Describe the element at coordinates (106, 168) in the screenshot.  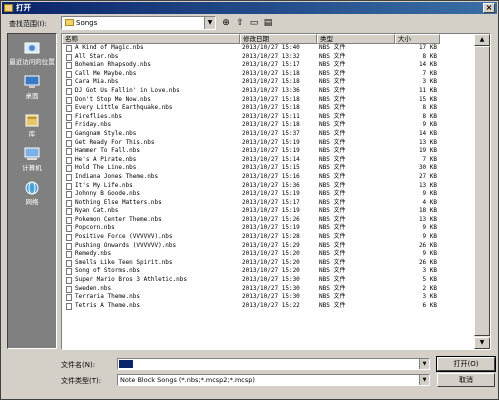
I see `file-name: Hold The Line.nbs` at that location.